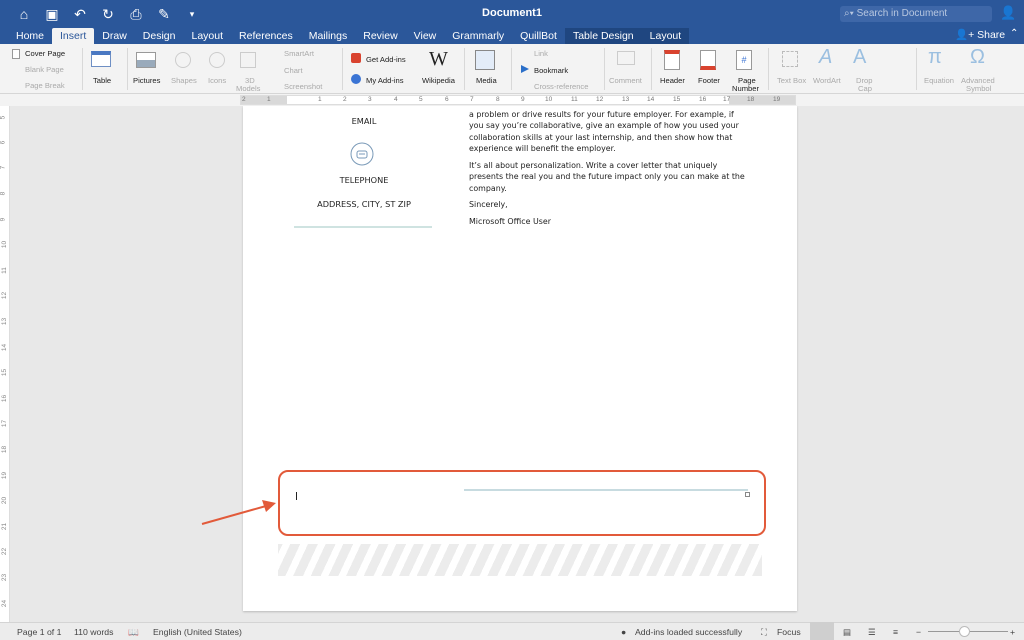 This screenshot has height=640, width=1024. Describe the element at coordinates (625, 80) in the screenshot. I see `comment-button: Comment` at that location.